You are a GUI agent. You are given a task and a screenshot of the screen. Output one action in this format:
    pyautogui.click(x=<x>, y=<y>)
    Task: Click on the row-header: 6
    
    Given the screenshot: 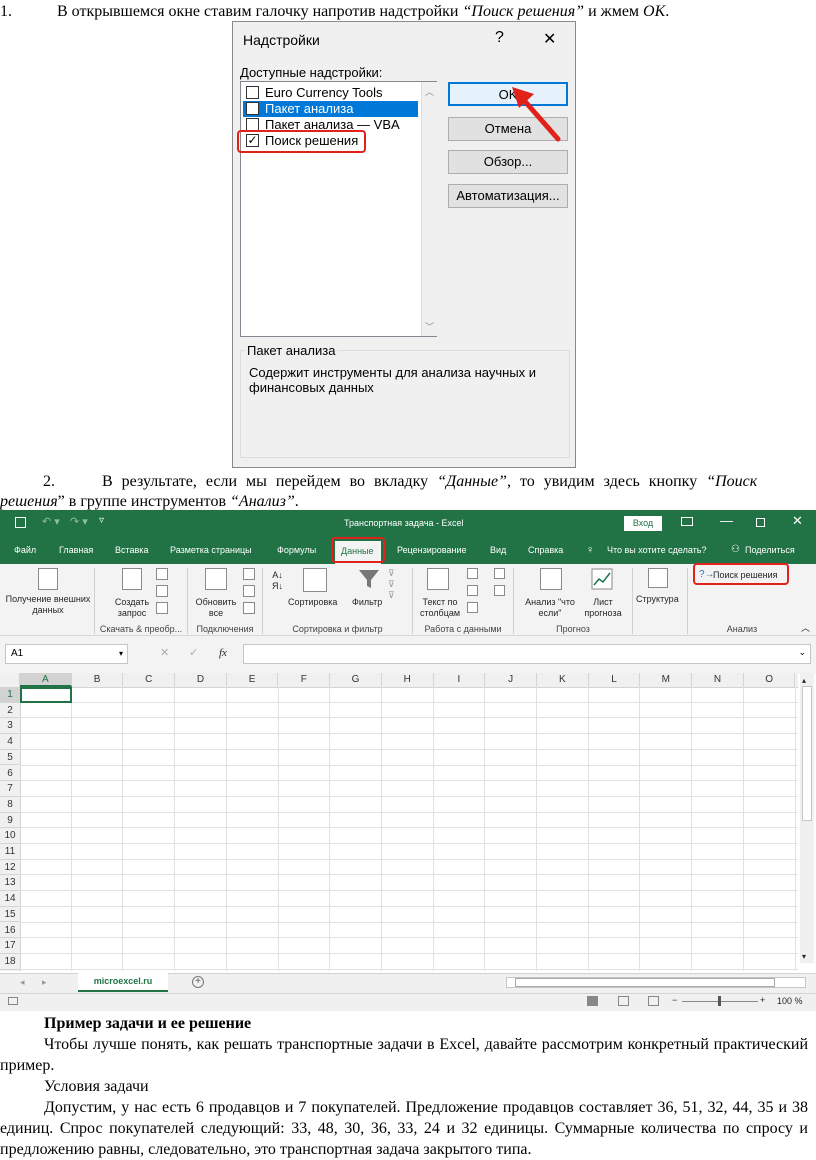 What is the action you would take?
    pyautogui.click(x=10, y=774)
    